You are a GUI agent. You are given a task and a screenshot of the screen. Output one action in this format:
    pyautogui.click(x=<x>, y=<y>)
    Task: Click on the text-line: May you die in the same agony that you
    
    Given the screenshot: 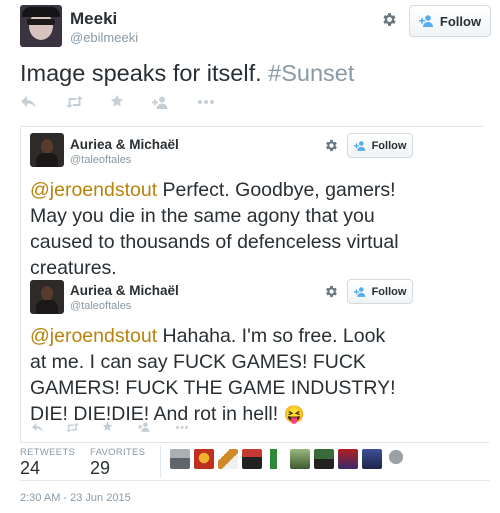 What is the action you would take?
    pyautogui.click(x=202, y=216)
    